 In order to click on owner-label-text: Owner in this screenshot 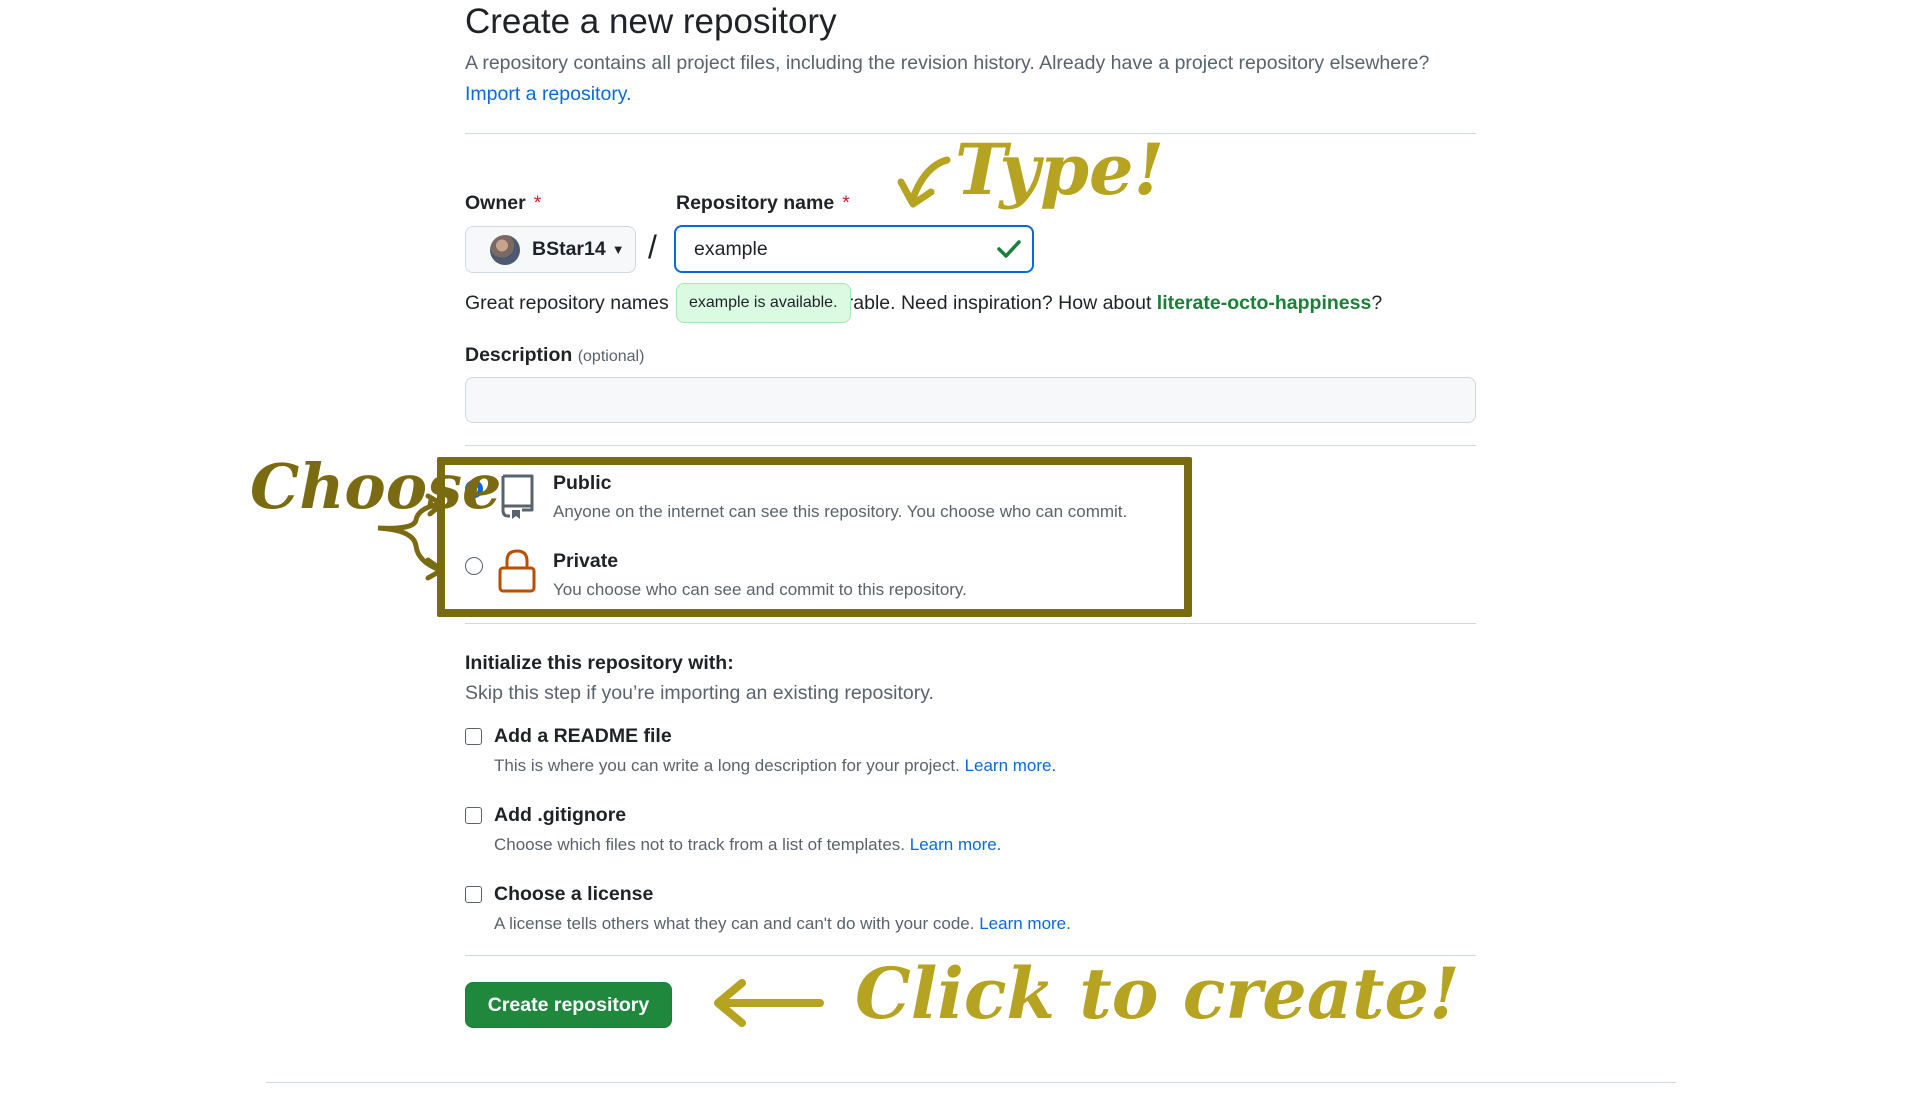, I will do `click(495, 203)`.